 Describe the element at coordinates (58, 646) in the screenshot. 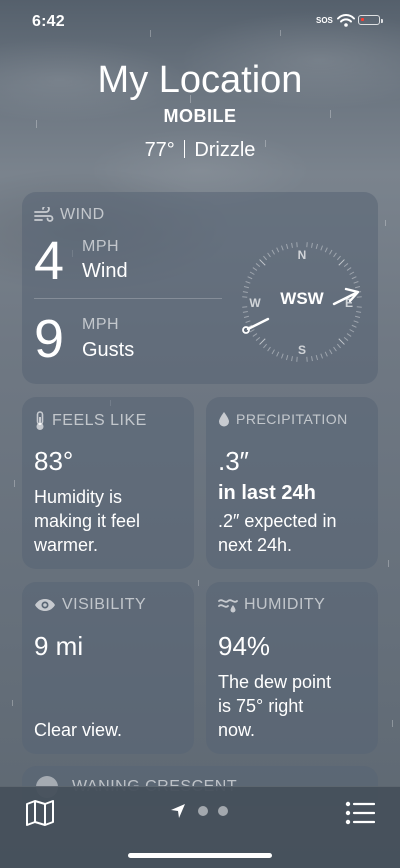

I see `visibility-value: 9 mi` at that location.